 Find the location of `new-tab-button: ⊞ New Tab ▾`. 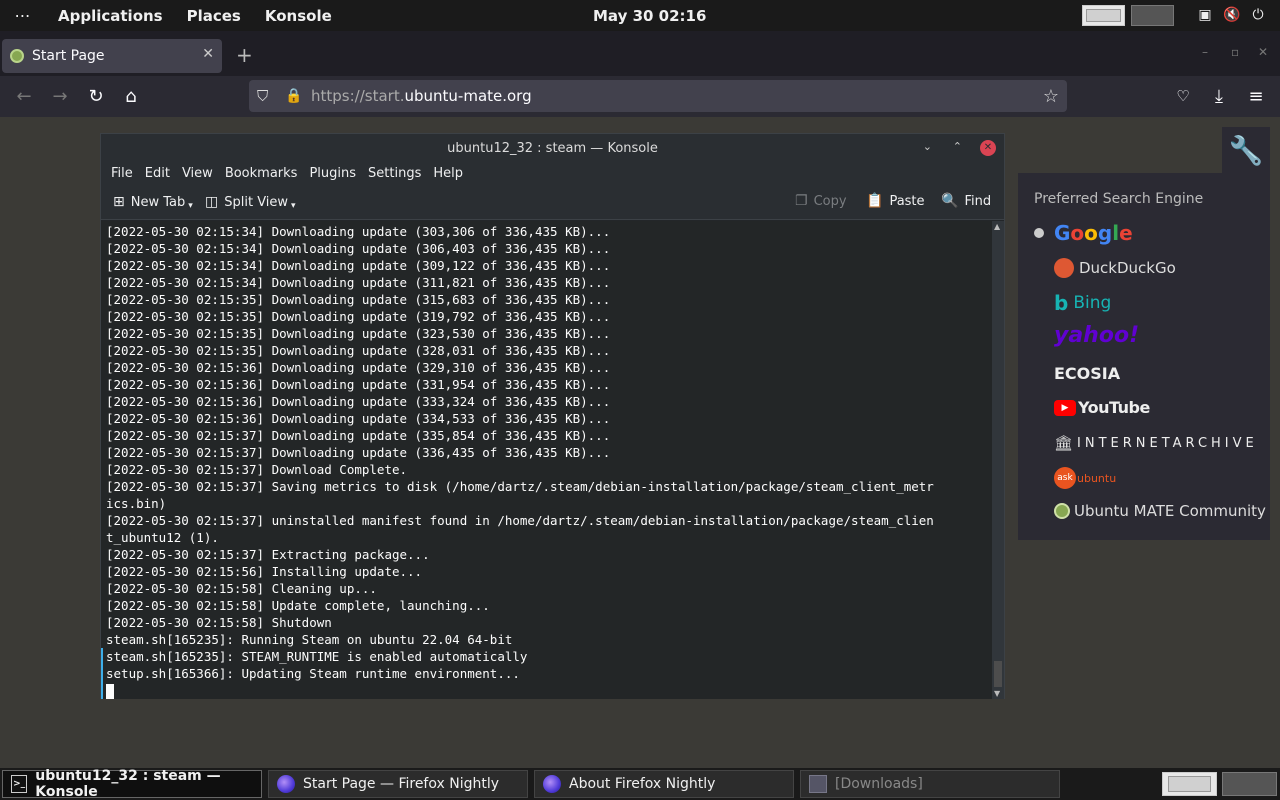

new-tab-button: ⊞ New Tab ▾ is located at coordinates (153, 202).